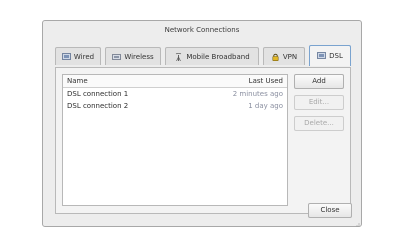 Image resolution: width=400 pixels, height=250 pixels. Describe the element at coordinates (77, 81) in the screenshot. I see `column-header-name: Name` at that location.